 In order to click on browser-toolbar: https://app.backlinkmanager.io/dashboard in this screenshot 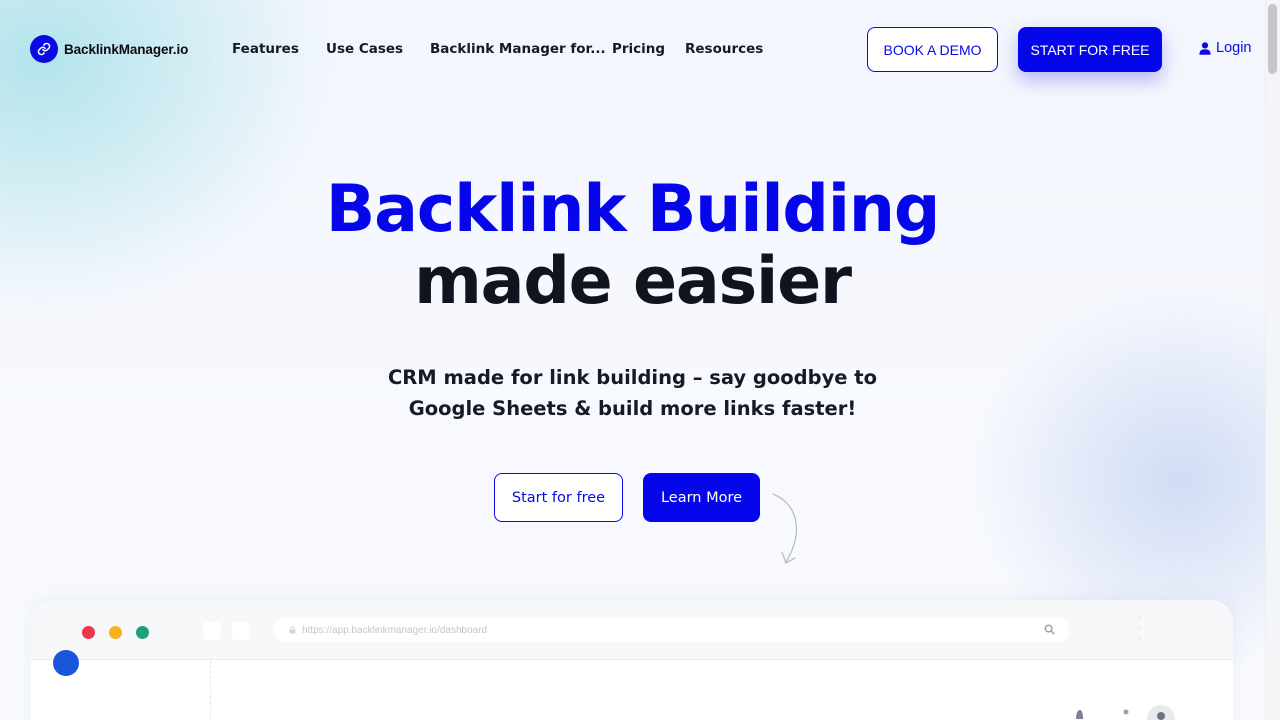, I will do `click(632, 630)`.